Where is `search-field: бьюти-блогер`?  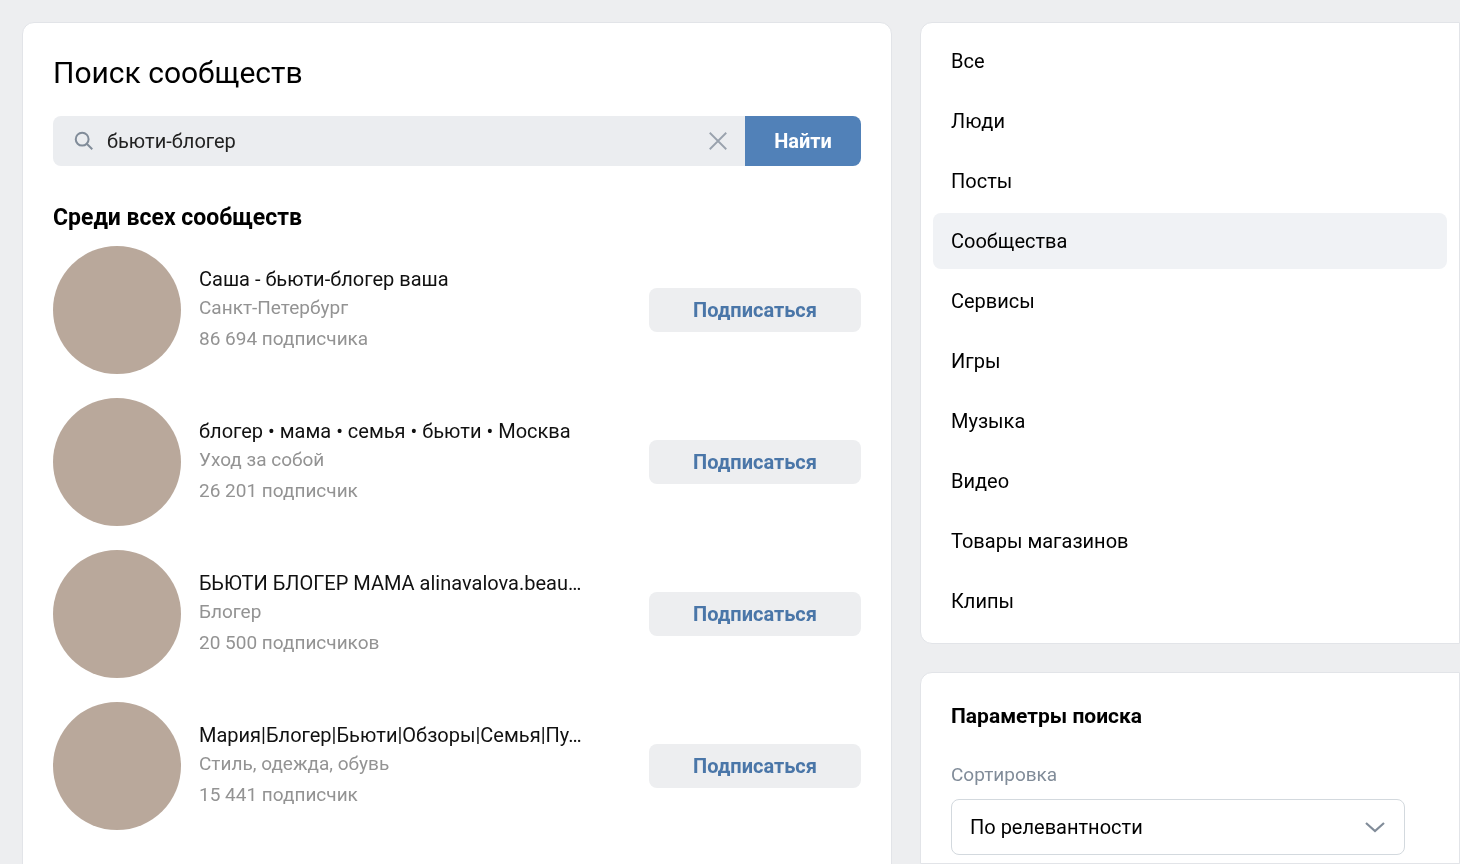 search-field: бьюти-блогер is located at coordinates (399, 141).